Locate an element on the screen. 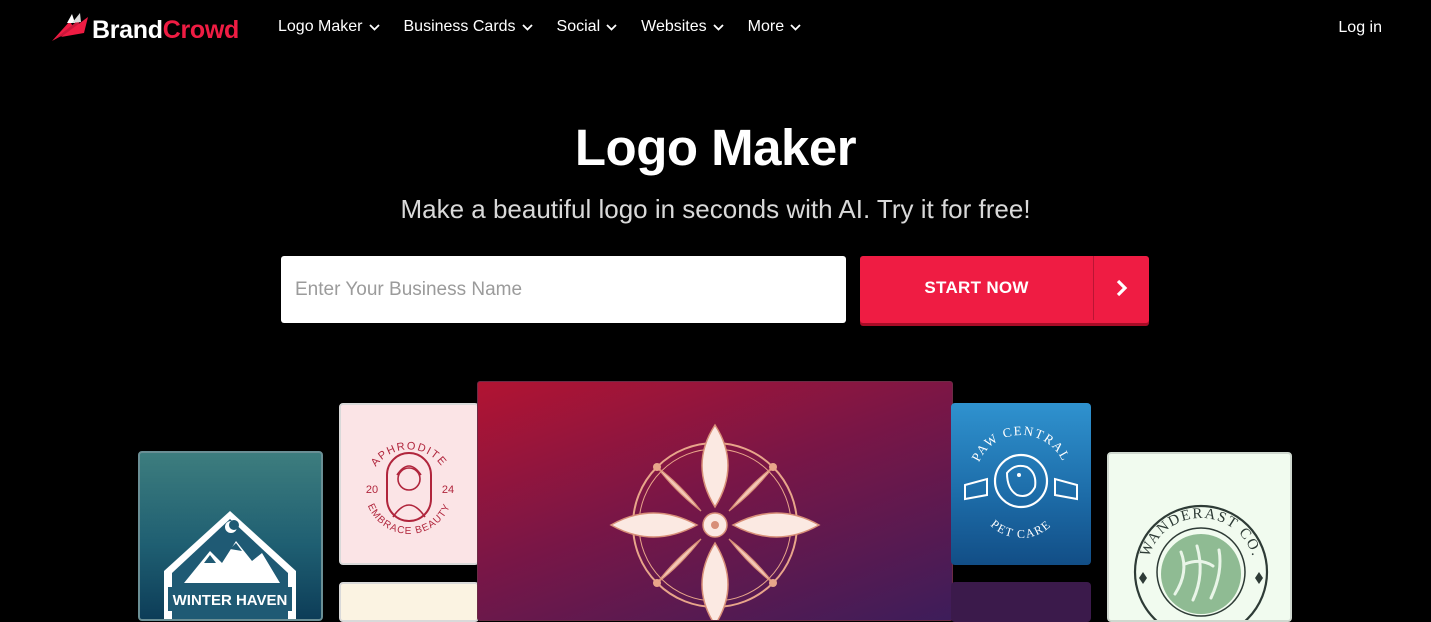 The image size is (1431, 622). sample-logo-card-aphrodite: APHRODITE EMBRACE BEAUTY 20 24 is located at coordinates (409, 484).